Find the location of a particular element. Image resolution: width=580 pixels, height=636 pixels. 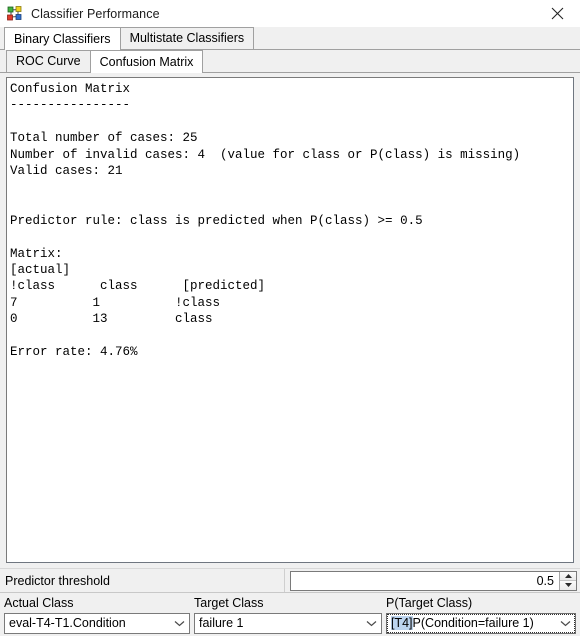

tab-roc-curve-label: ROC Curve is located at coordinates (48, 61).